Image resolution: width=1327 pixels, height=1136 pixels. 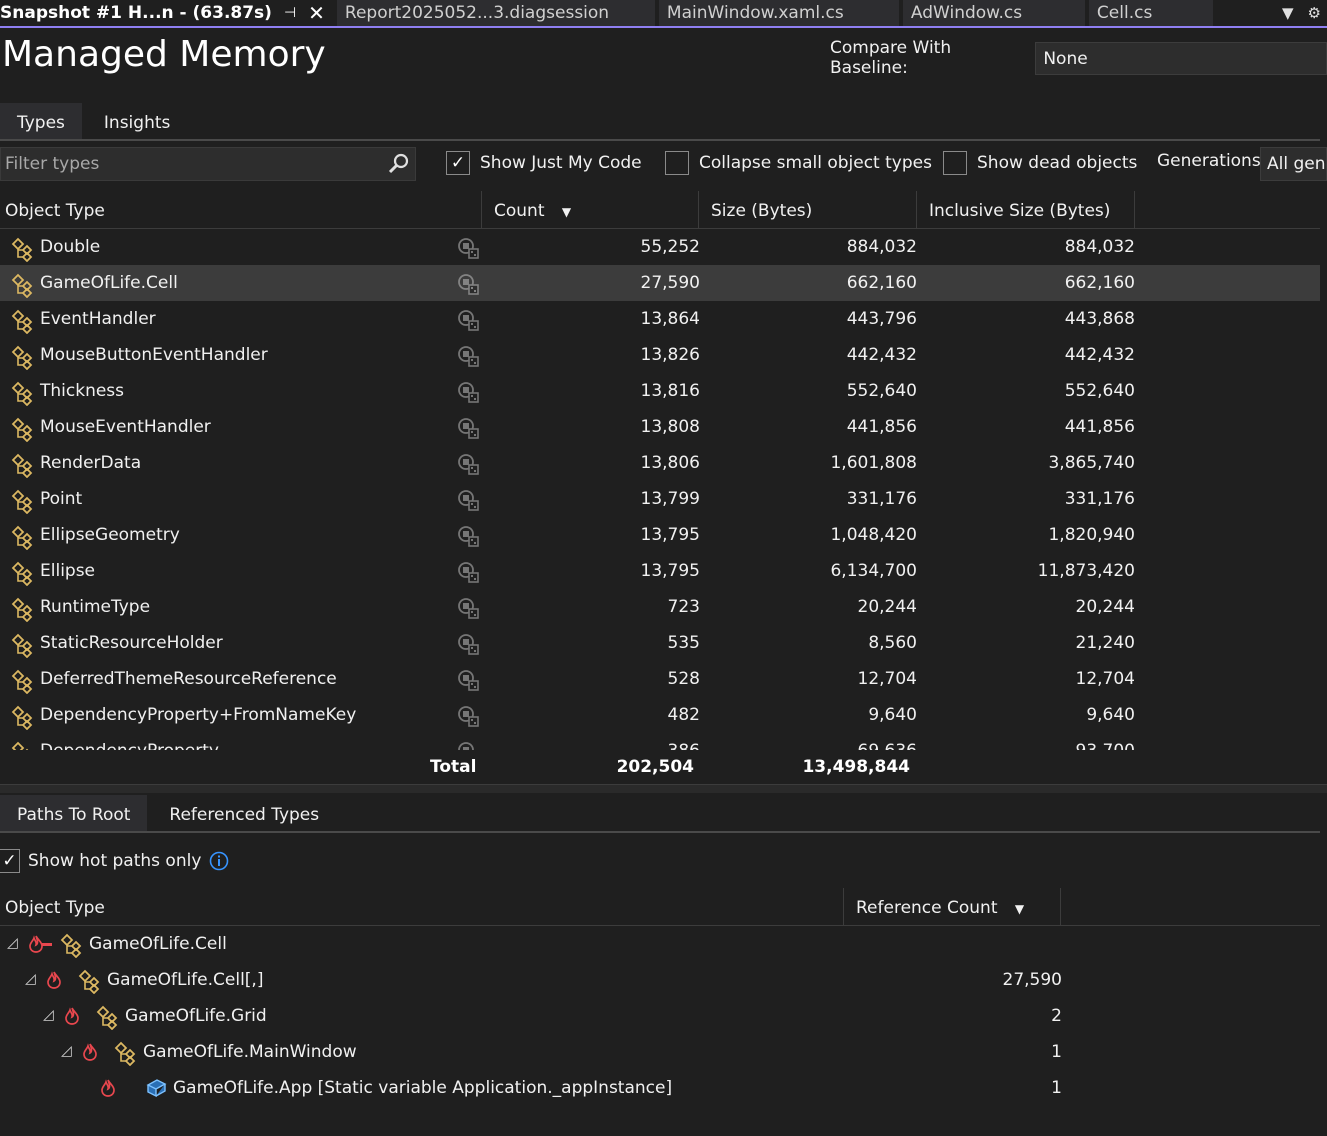 I want to click on tab-list-dropdown-icon: ▼, so click(x=1288, y=13).